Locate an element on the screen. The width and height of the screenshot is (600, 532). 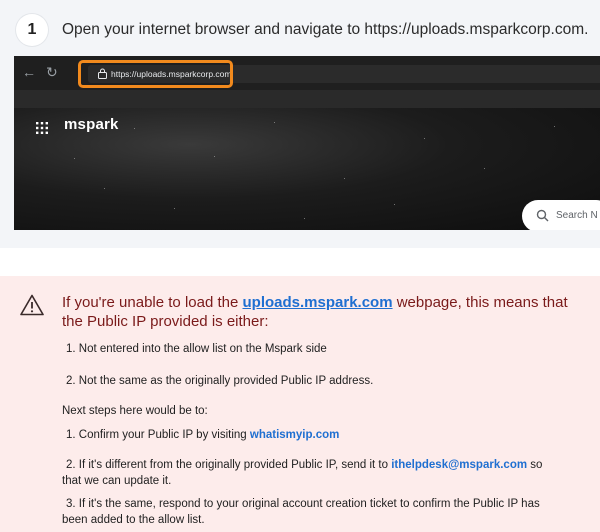
search-placeholder: Search N is located at coordinates (577, 215).